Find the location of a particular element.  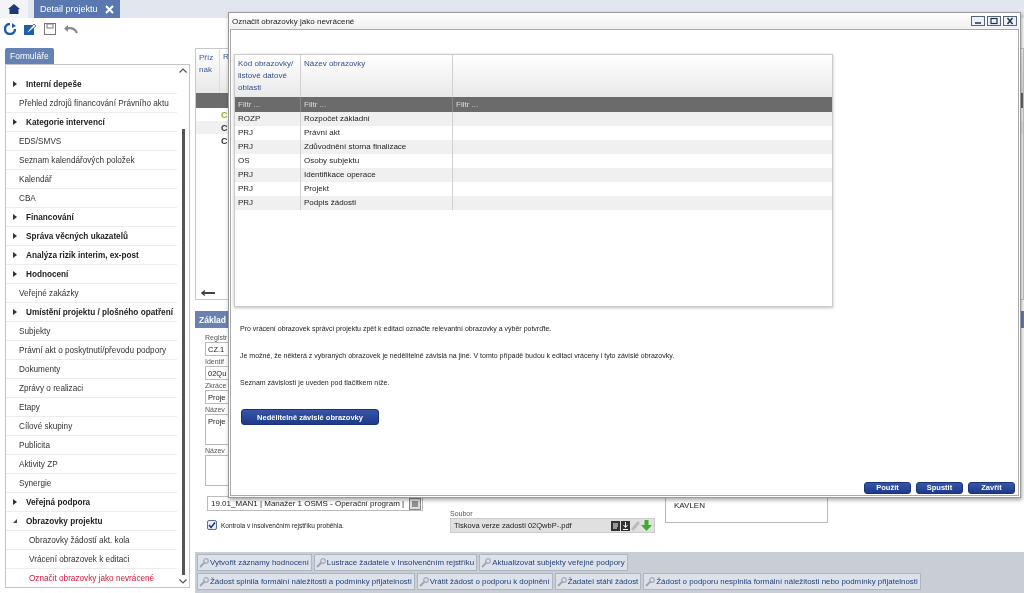

sidebar-item: EDS/SMVS is located at coordinates (40, 141).